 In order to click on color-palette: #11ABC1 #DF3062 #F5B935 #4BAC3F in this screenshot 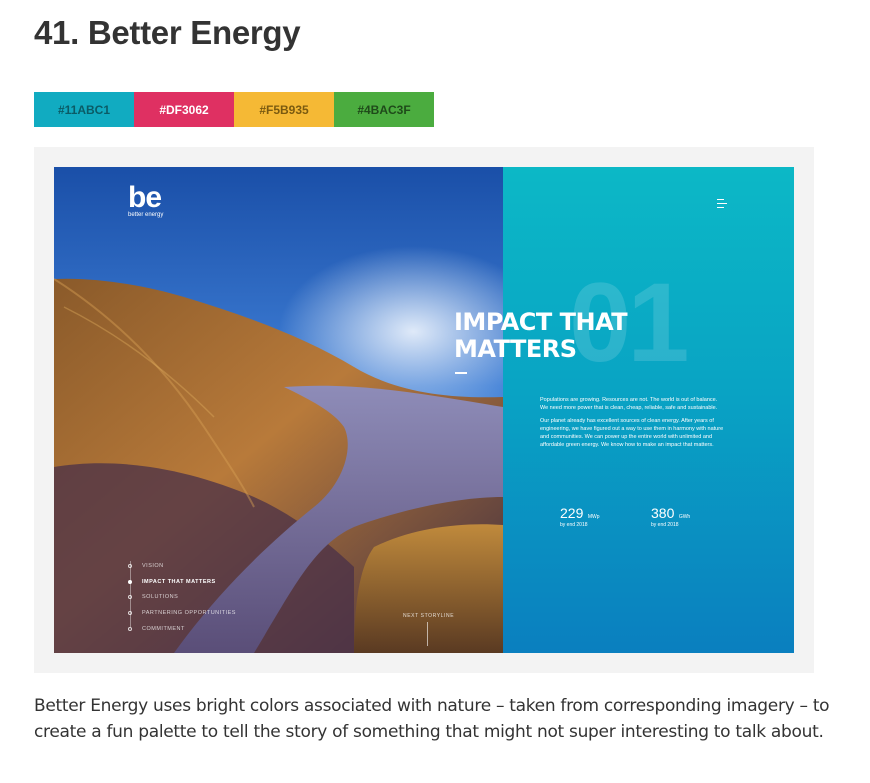, I will do `click(234, 109)`.